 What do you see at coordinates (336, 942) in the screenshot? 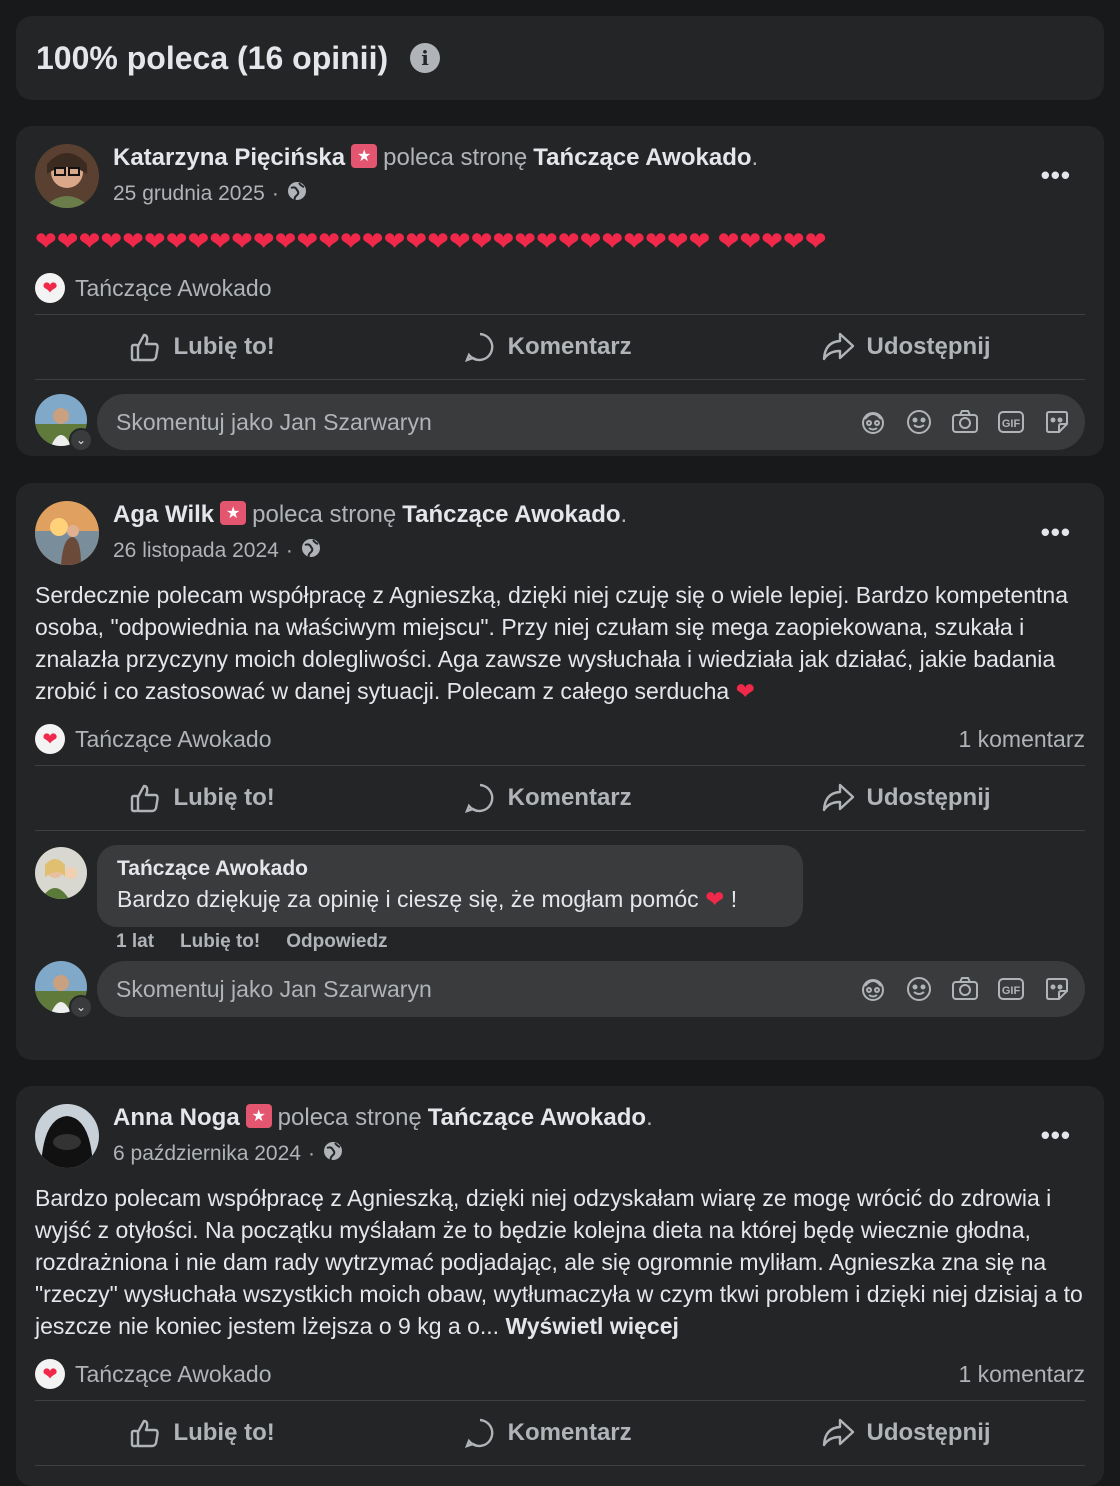
I see `reply-respond-link: Odpowiedz` at bounding box center [336, 942].